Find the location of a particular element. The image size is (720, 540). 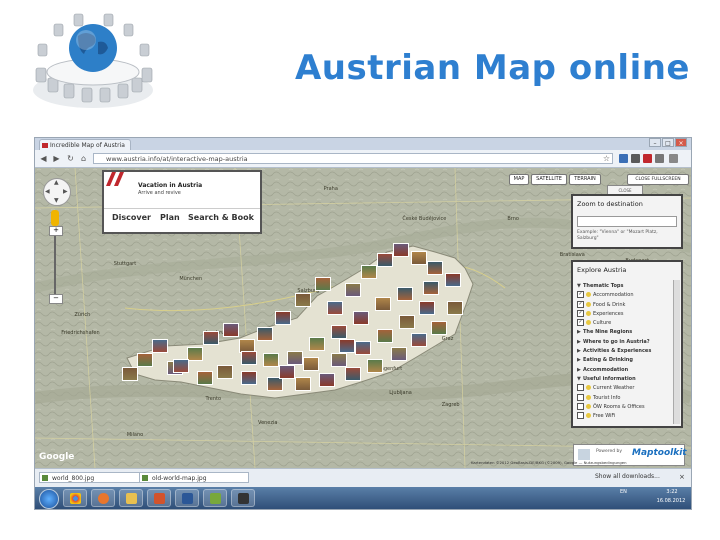

close-window-button: × is located at coordinates (681, 142).